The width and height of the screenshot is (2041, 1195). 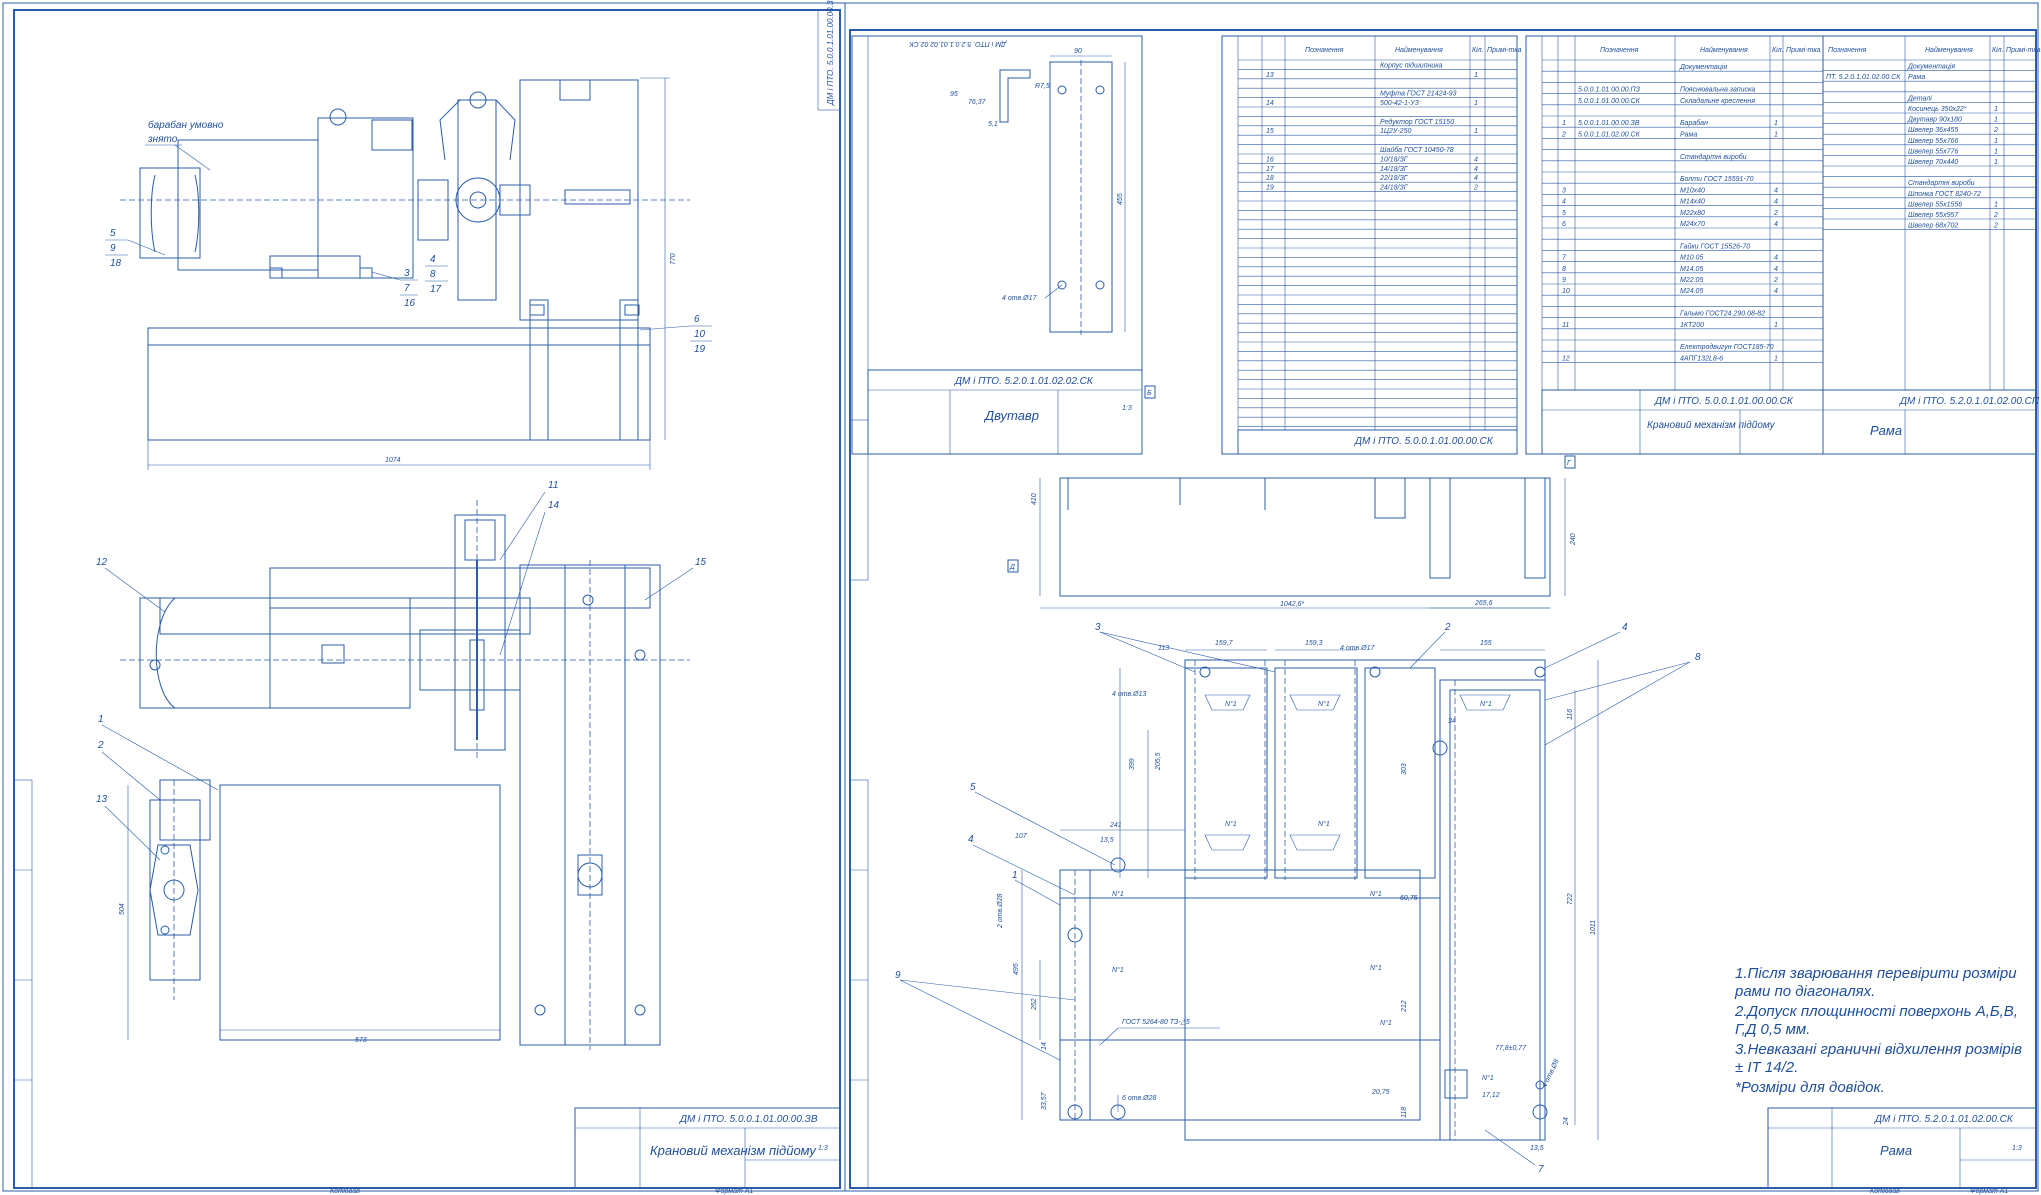 What do you see at coordinates (1919, 98) in the screenshot?
I see `spec-c-name: Деталі` at bounding box center [1919, 98].